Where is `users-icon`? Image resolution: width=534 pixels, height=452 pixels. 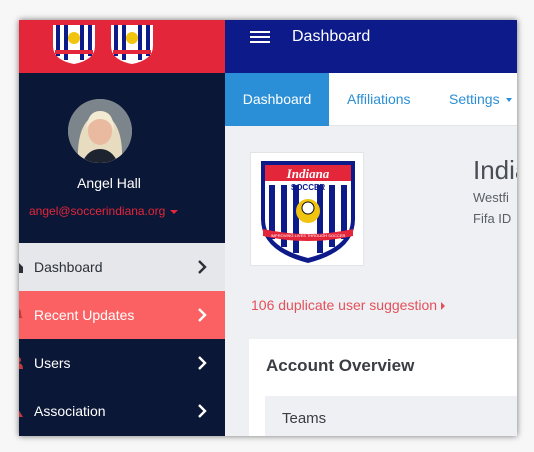
users-icon is located at coordinates (21, 363).